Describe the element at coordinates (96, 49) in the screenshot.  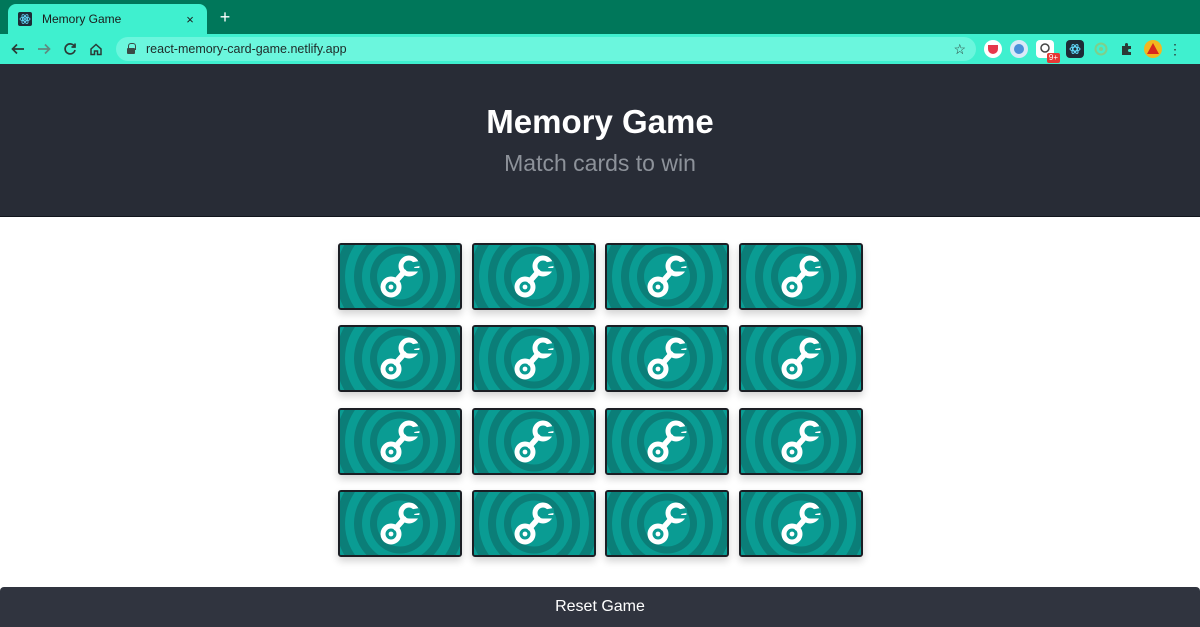
I see `home-icon` at that location.